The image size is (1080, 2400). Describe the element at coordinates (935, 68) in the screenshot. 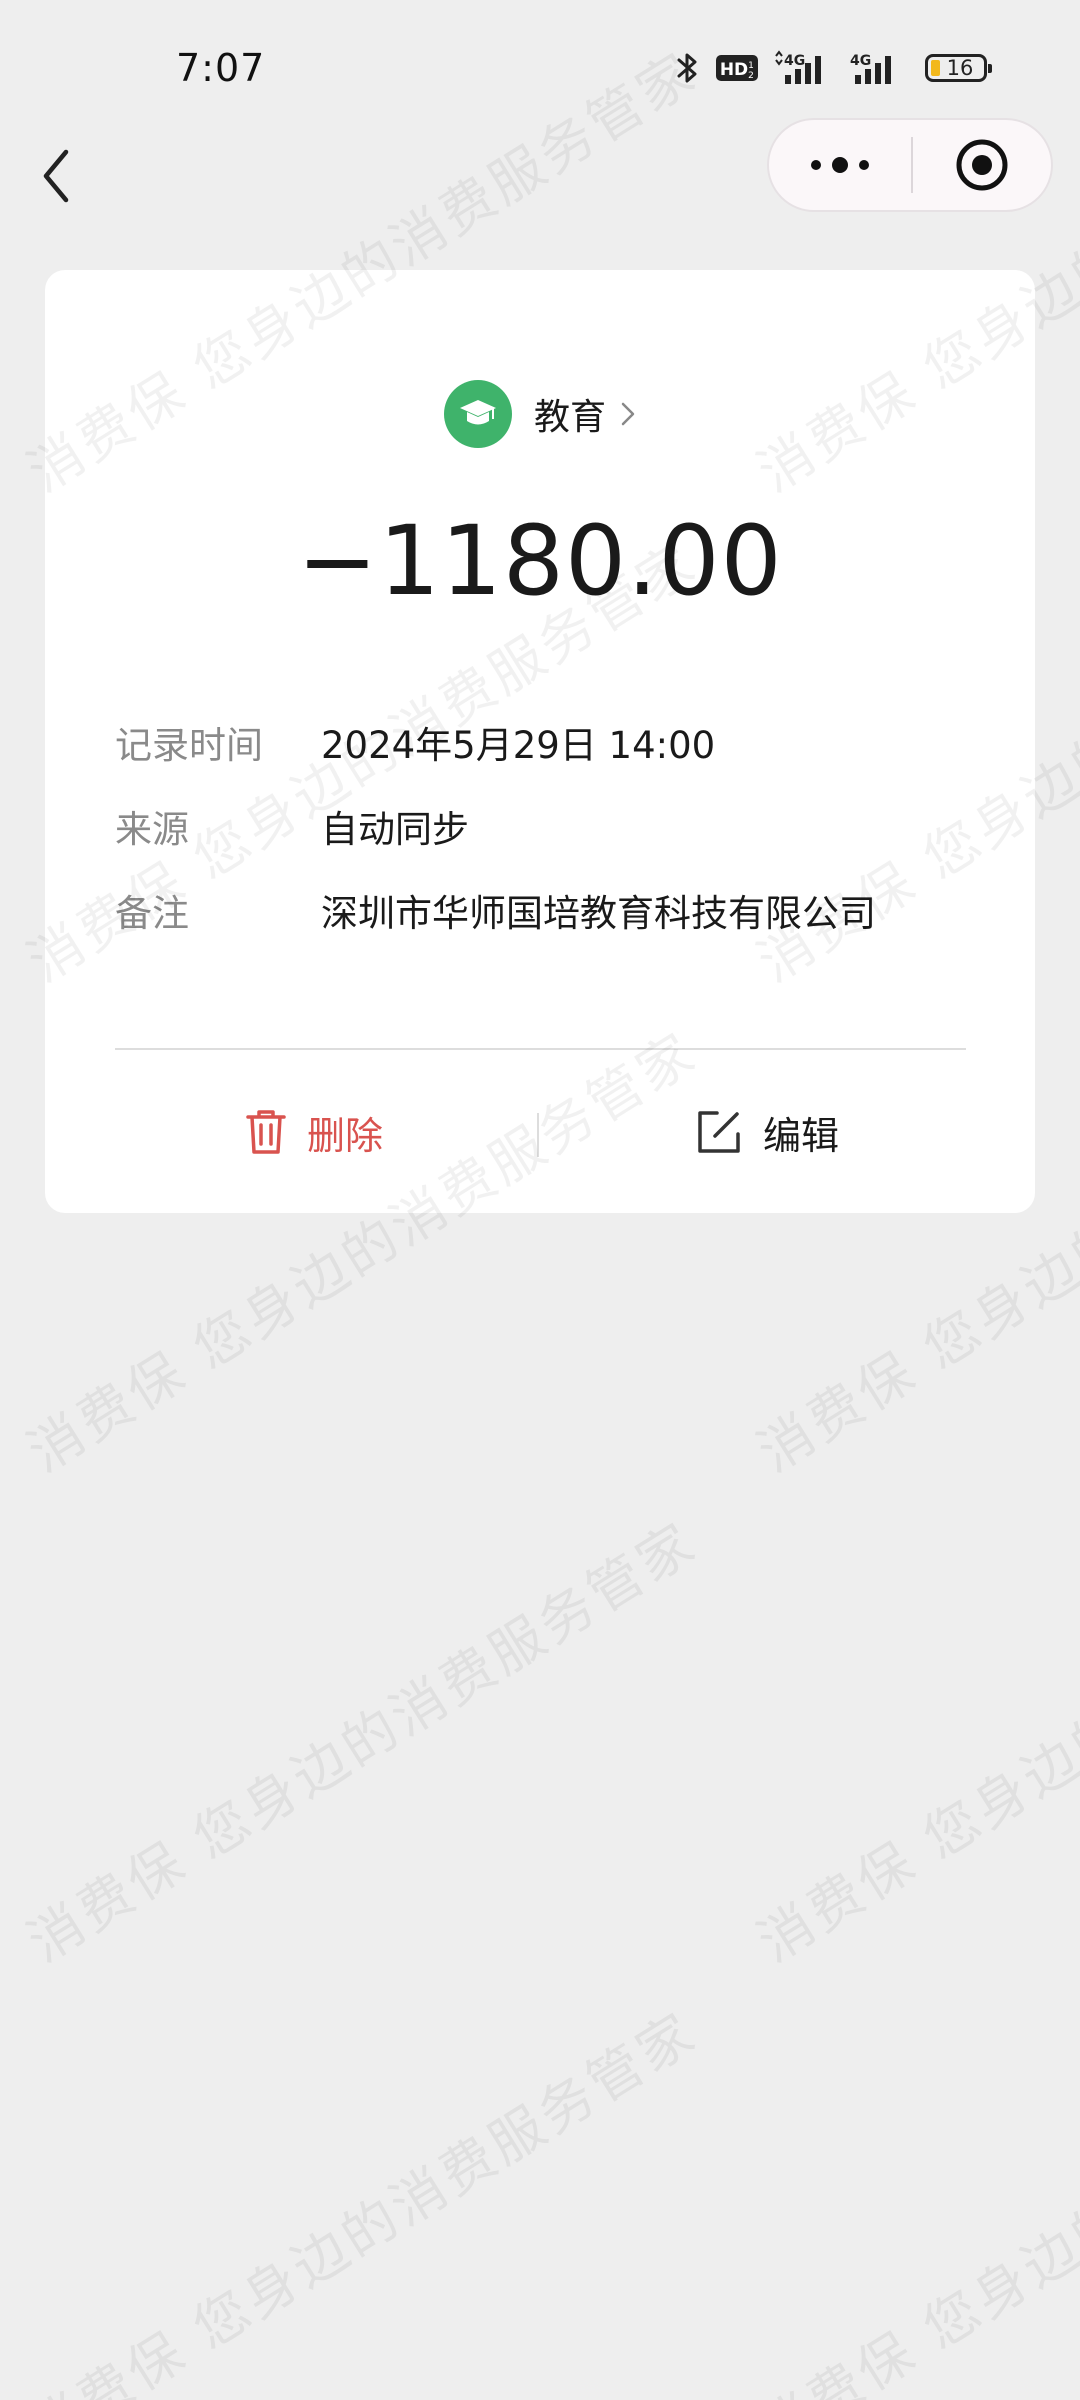

I see `battery-level` at that location.